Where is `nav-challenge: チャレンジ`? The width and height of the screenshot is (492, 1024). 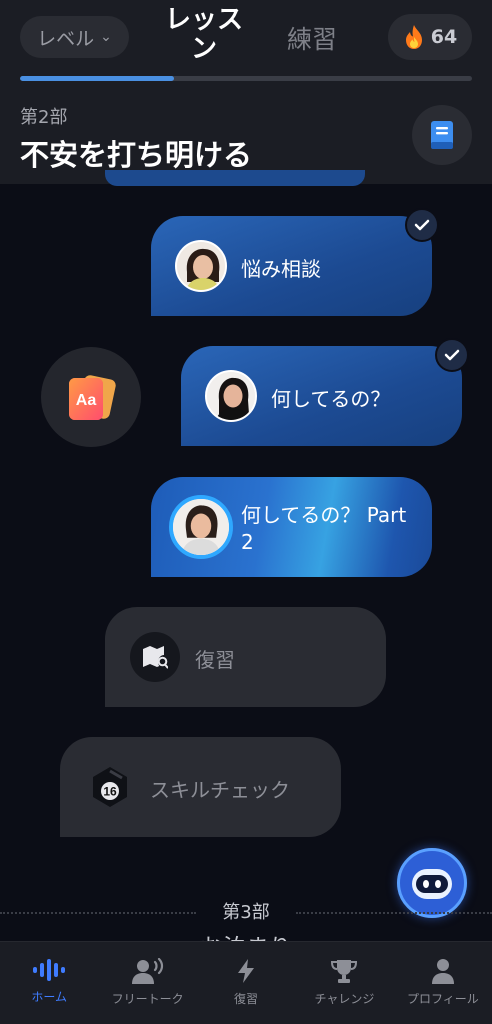 nav-challenge: チャレンジ is located at coordinates (344, 983).